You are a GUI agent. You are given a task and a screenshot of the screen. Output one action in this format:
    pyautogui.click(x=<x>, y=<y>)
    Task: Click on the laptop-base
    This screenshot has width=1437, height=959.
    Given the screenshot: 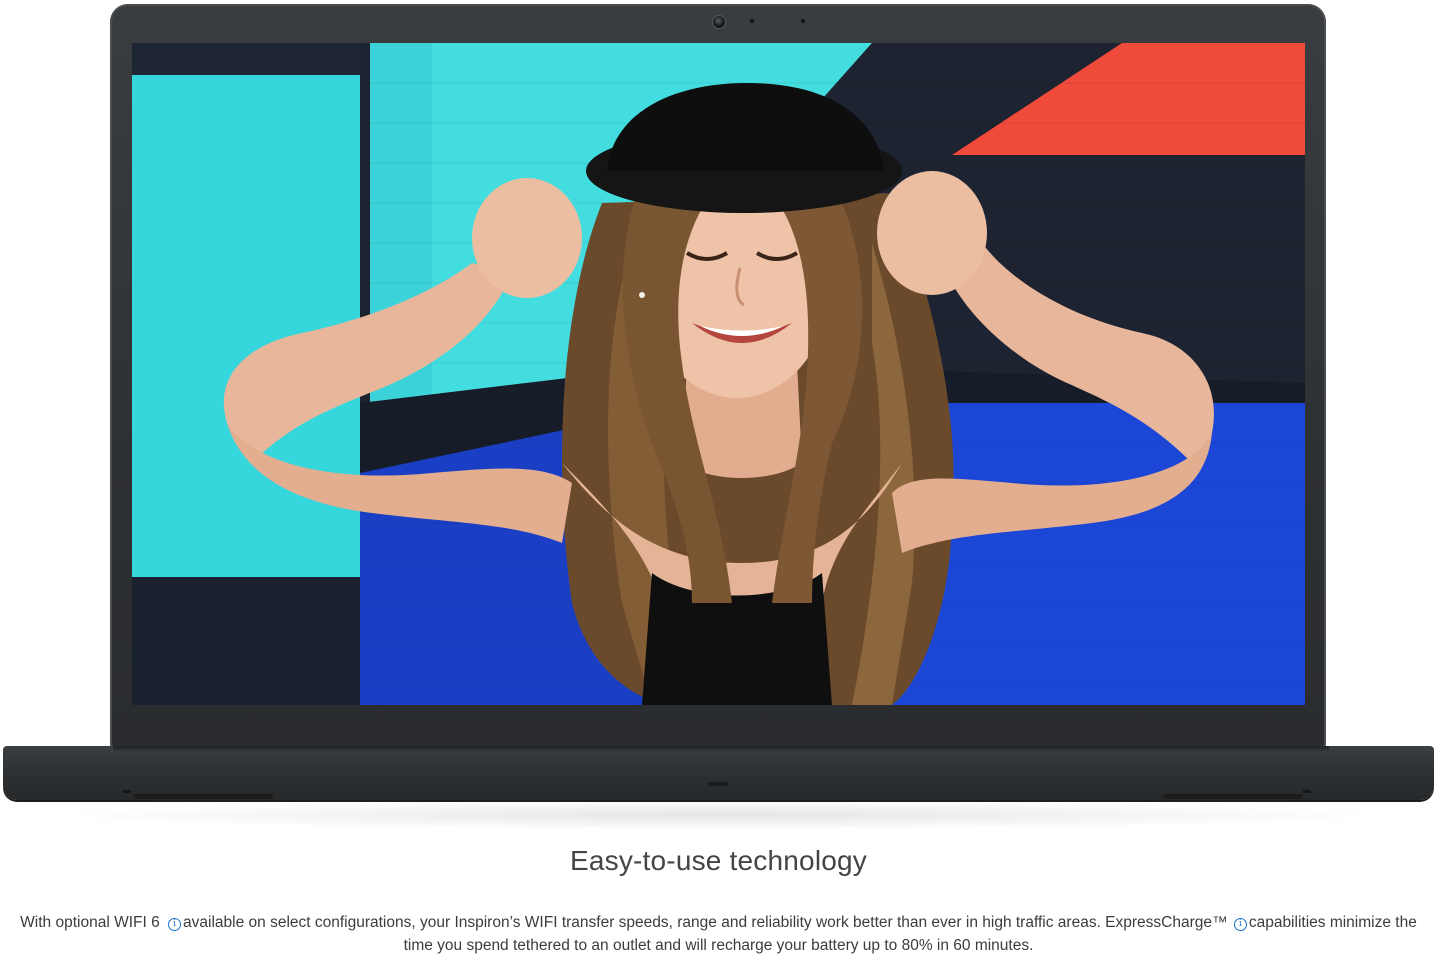 What is the action you would take?
    pyautogui.click(x=718, y=773)
    